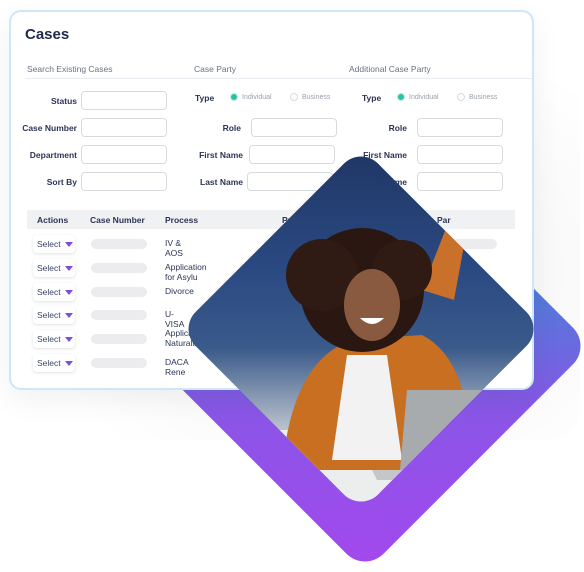 This screenshot has width=584, height=572. What do you see at coordinates (294, 127) in the screenshot?
I see `party-role-input` at bounding box center [294, 127].